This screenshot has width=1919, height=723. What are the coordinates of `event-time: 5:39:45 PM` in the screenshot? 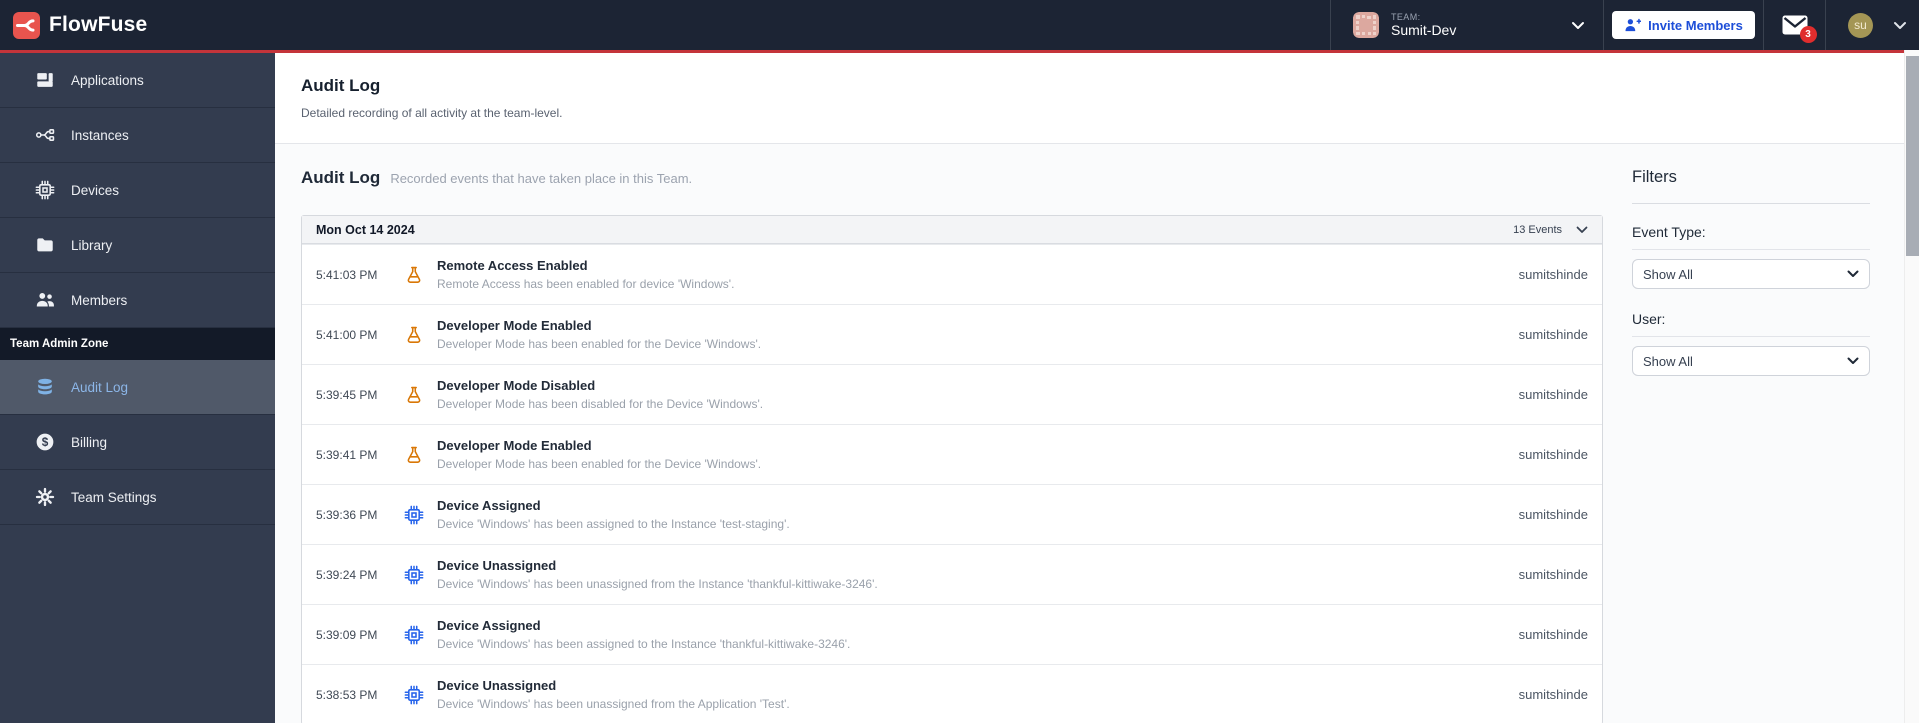 It's located at (347, 394).